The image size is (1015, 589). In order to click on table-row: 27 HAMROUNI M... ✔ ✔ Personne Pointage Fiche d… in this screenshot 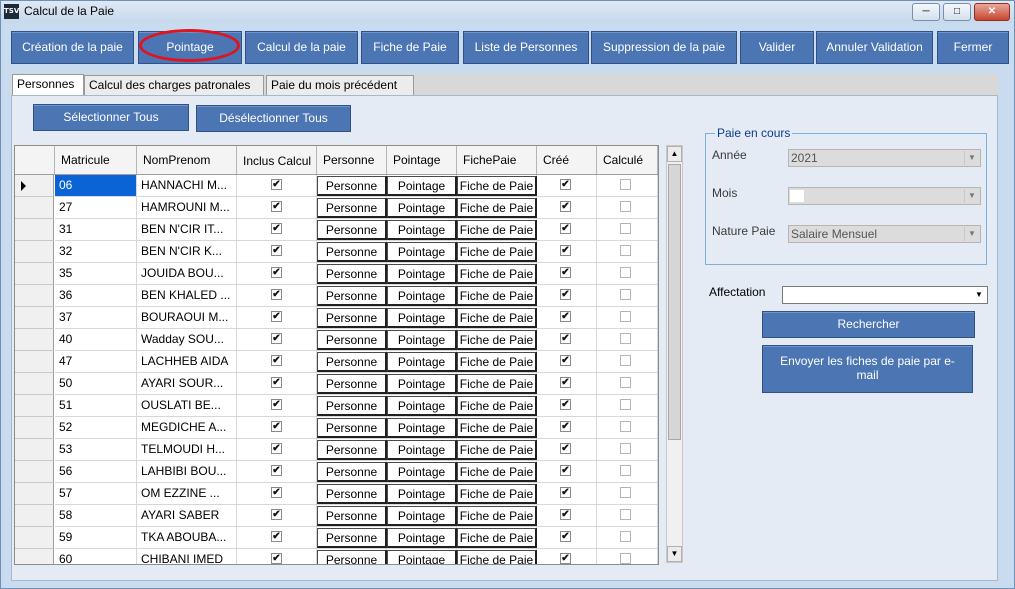, I will do `click(336, 208)`.